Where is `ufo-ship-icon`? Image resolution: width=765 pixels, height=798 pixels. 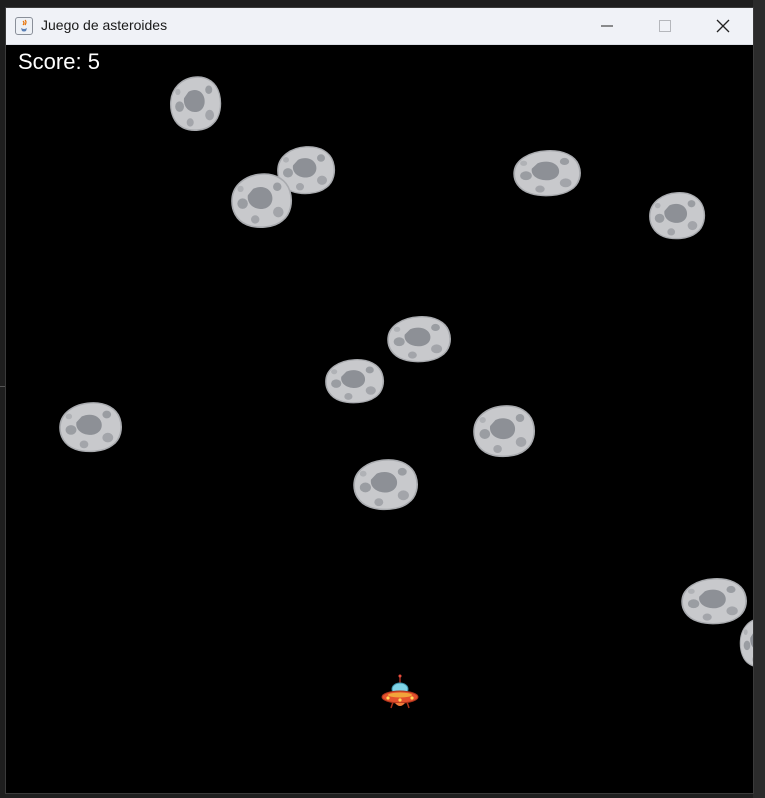
ufo-ship-icon is located at coordinates (400, 691).